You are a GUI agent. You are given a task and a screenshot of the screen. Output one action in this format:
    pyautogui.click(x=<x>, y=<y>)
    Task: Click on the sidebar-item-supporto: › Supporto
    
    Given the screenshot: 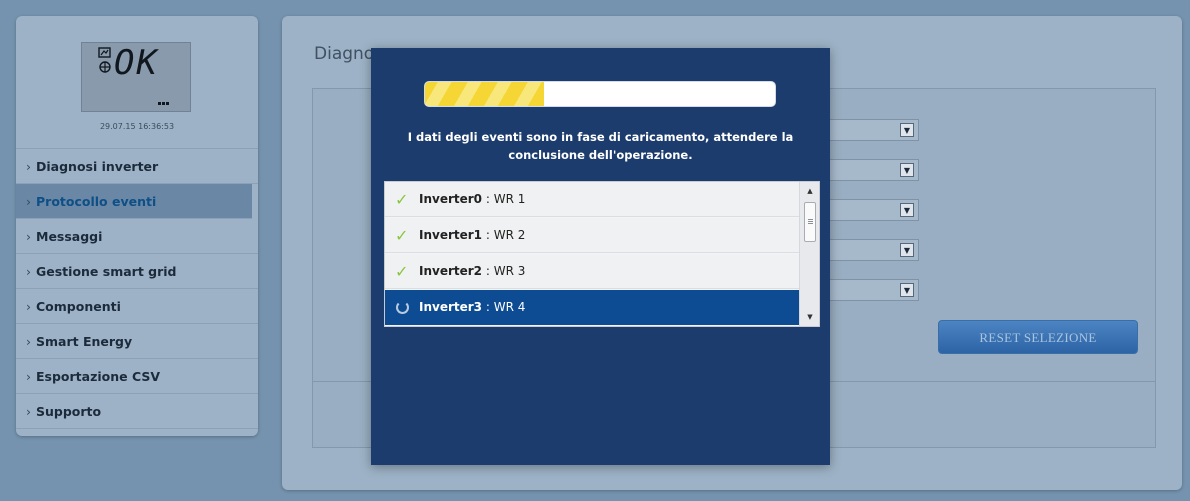 What is the action you would take?
    pyautogui.click(x=137, y=411)
    